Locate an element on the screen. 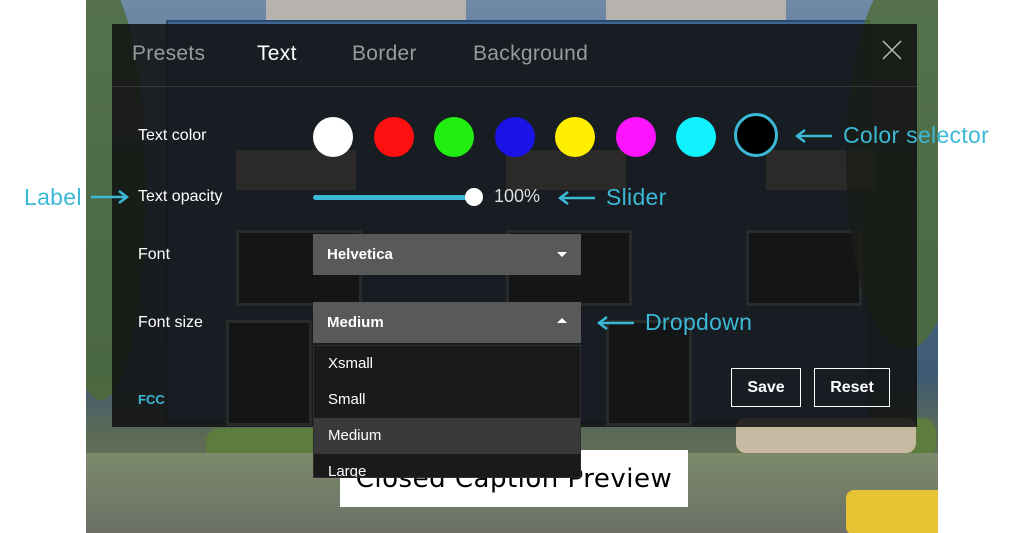 The image size is (1024, 533). color-swatch-white is located at coordinates (333, 137).